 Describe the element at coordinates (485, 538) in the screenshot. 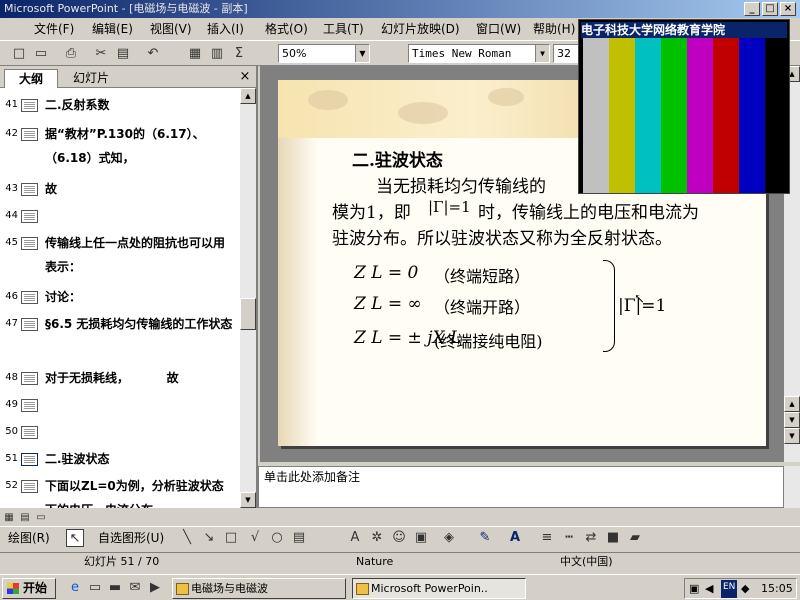

I see `line-color-icon: ✎` at that location.